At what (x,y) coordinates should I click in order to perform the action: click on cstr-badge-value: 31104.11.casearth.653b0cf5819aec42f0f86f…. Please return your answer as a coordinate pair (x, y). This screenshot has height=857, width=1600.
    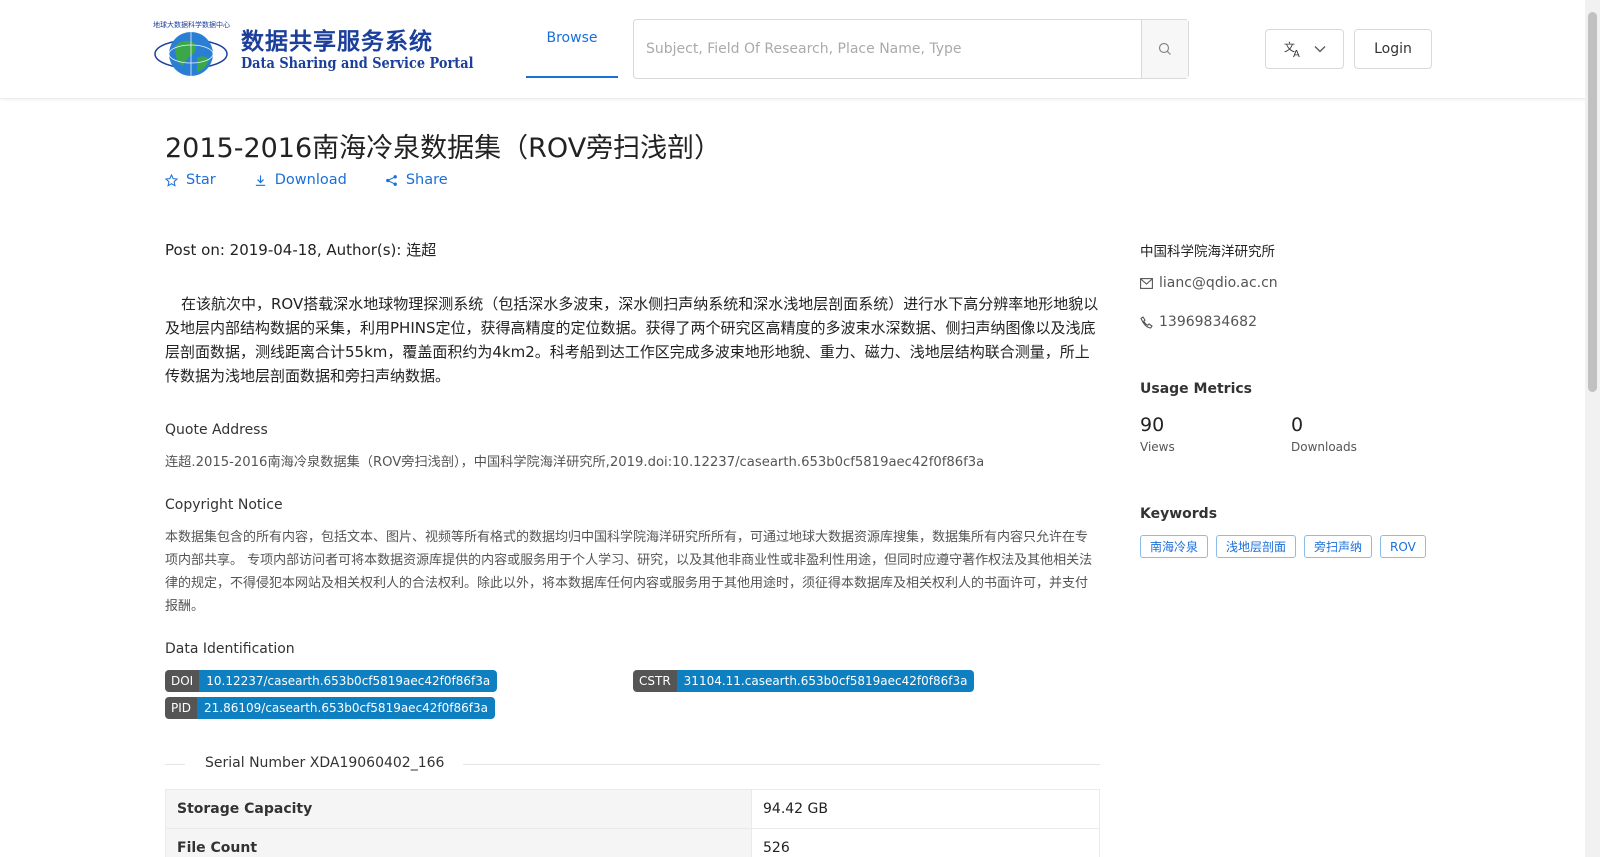
    Looking at the image, I should click on (825, 681).